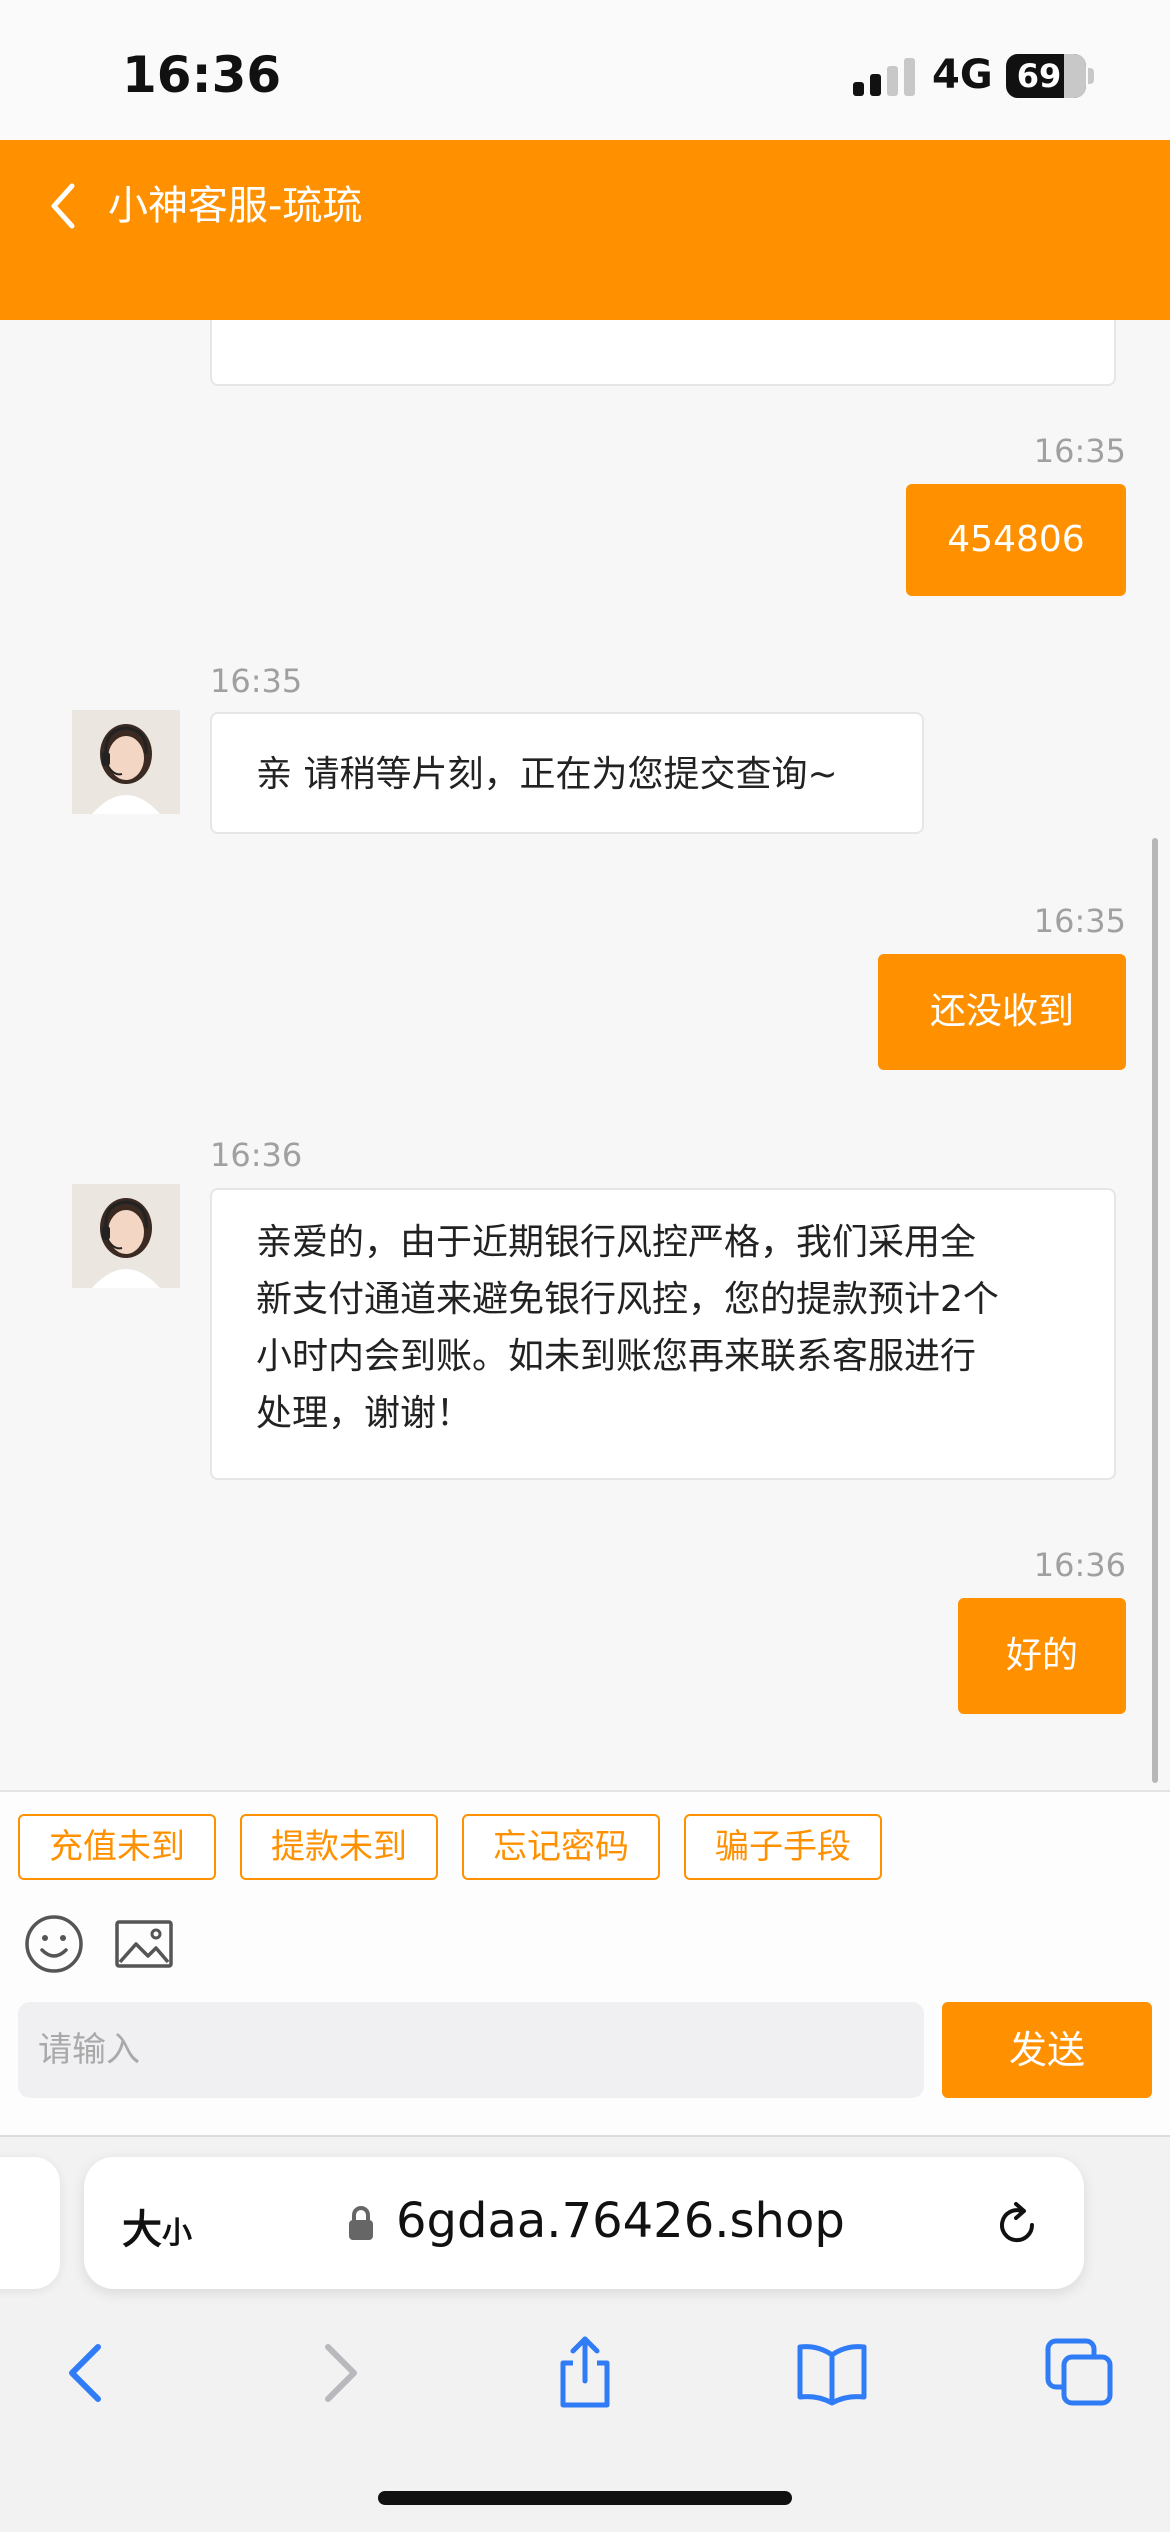 The width and height of the screenshot is (1170, 2532). What do you see at coordinates (884, 77) in the screenshot?
I see `signal-icon` at bounding box center [884, 77].